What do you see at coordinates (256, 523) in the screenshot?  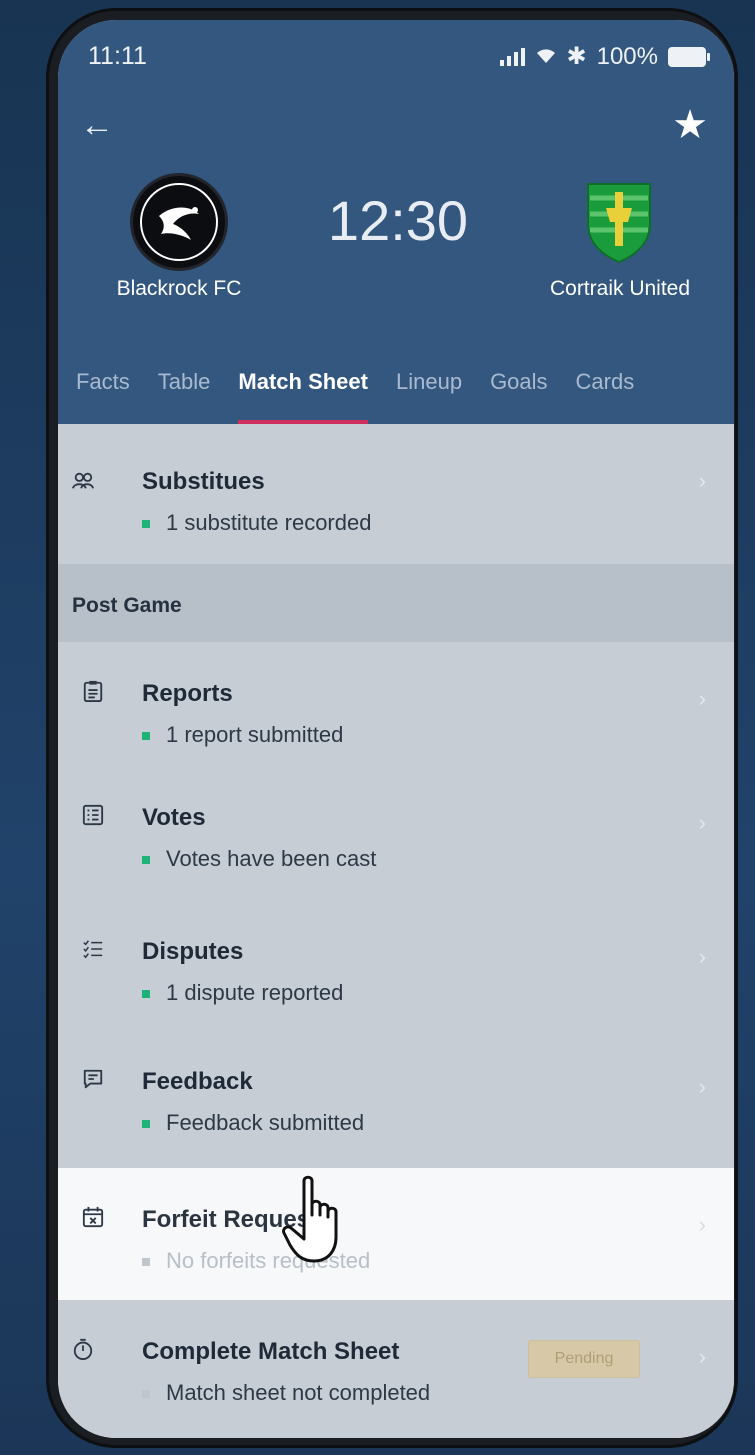 I see `substitutes-status: 1 substitute recorded` at bounding box center [256, 523].